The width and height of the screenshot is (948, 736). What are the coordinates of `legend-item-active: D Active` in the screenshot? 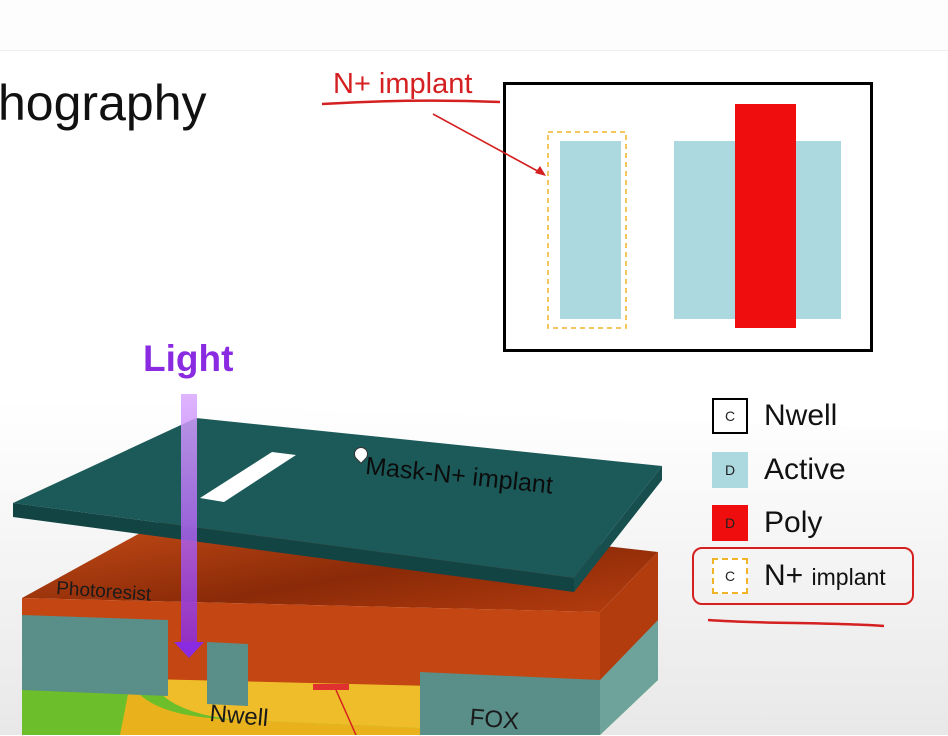 It's located at (779, 470).